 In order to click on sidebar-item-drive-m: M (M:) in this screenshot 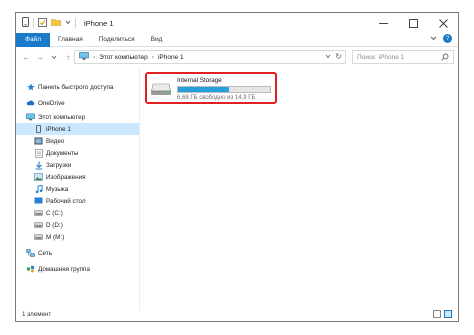, I will do `click(49, 237)`.